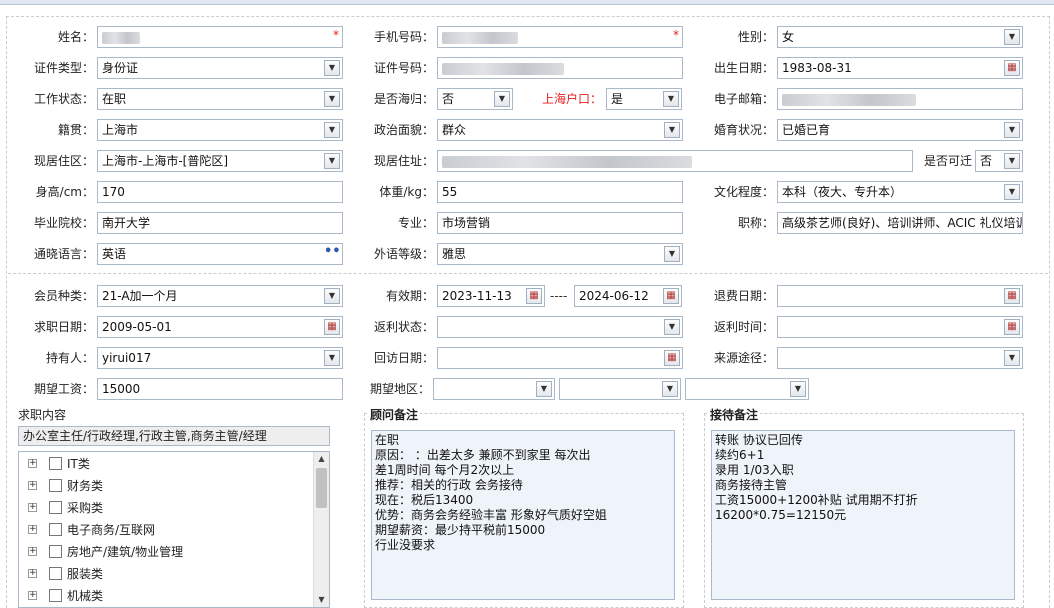 This screenshot has height=608, width=1054. I want to click on education-select: 本科（夜大、专升本） ▼, so click(900, 192).